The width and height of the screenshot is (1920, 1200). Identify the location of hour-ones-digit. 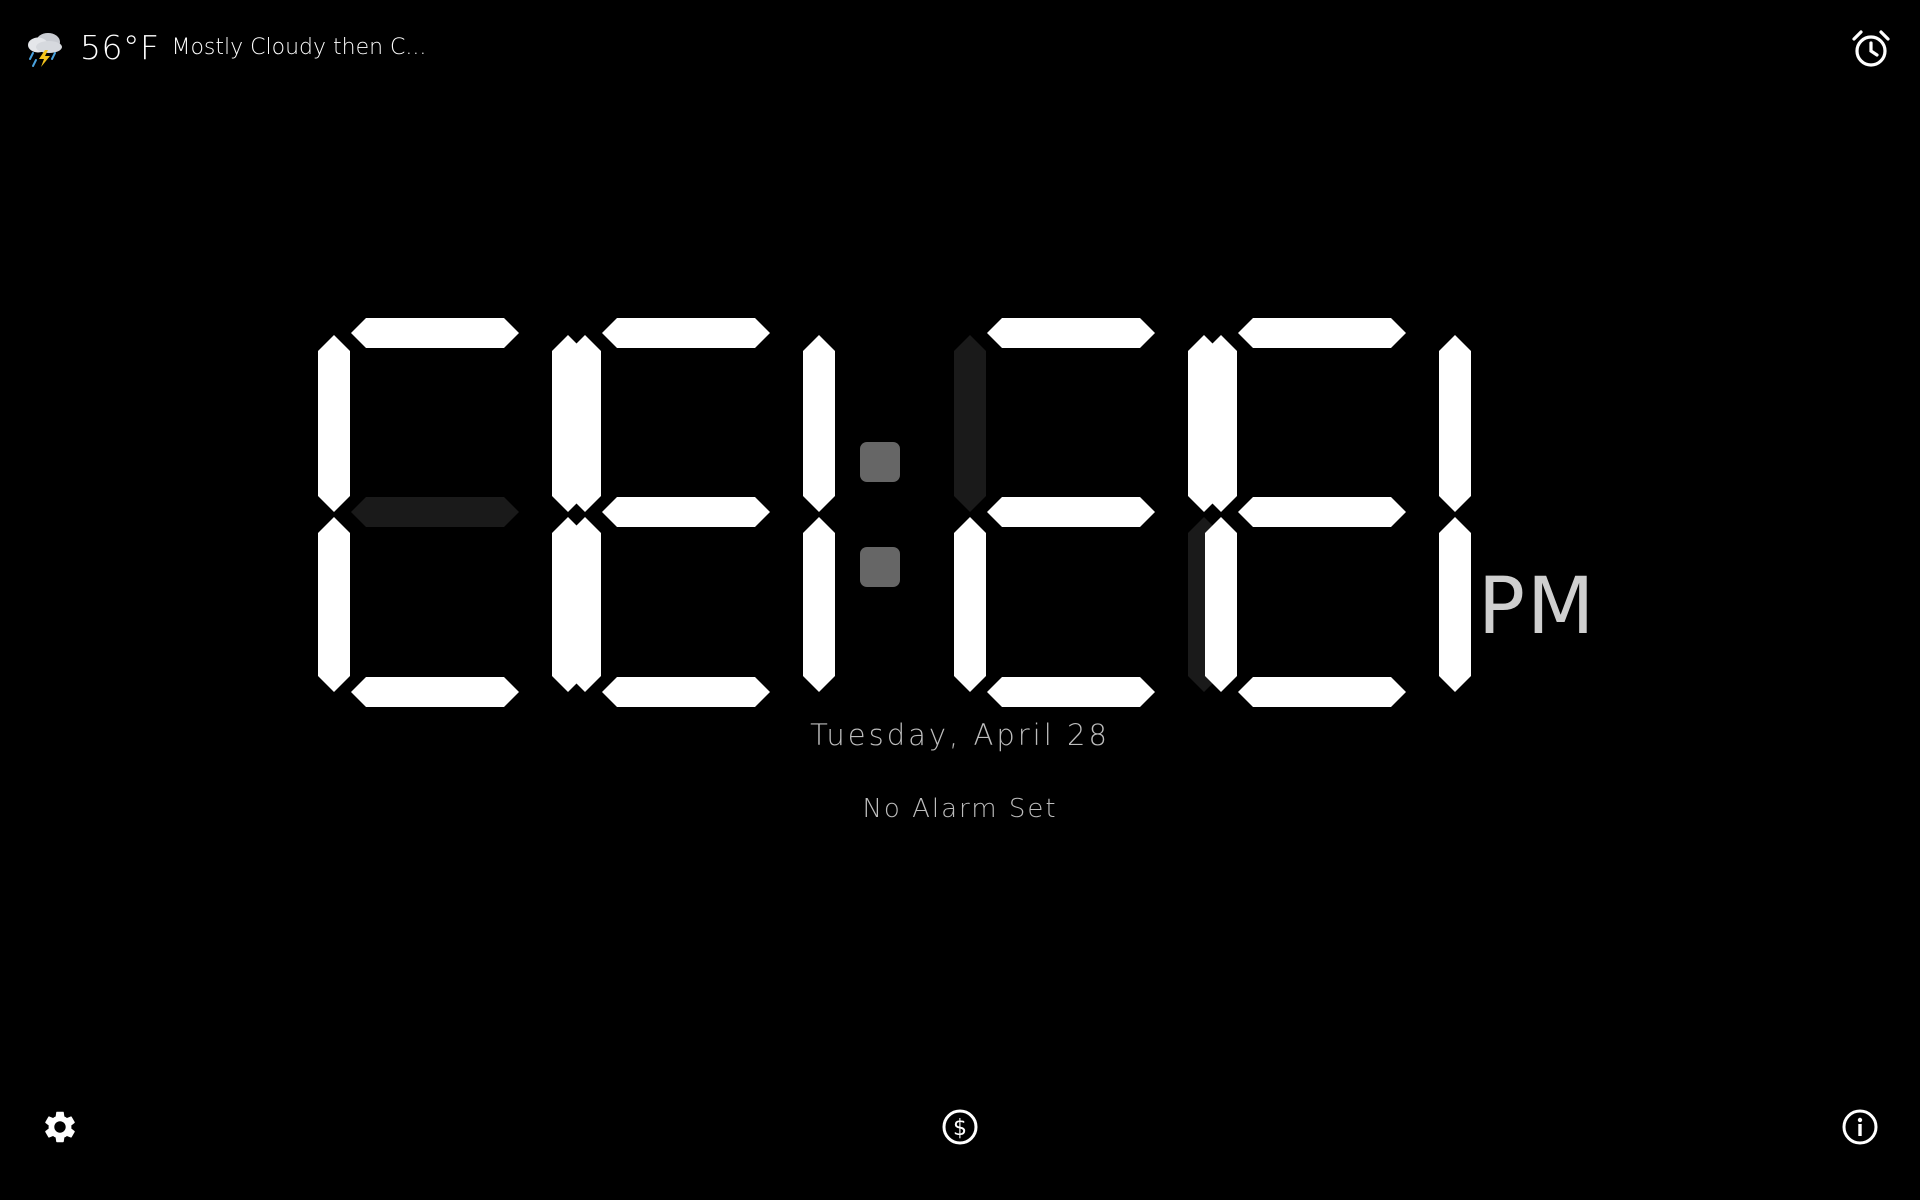
(702, 512).